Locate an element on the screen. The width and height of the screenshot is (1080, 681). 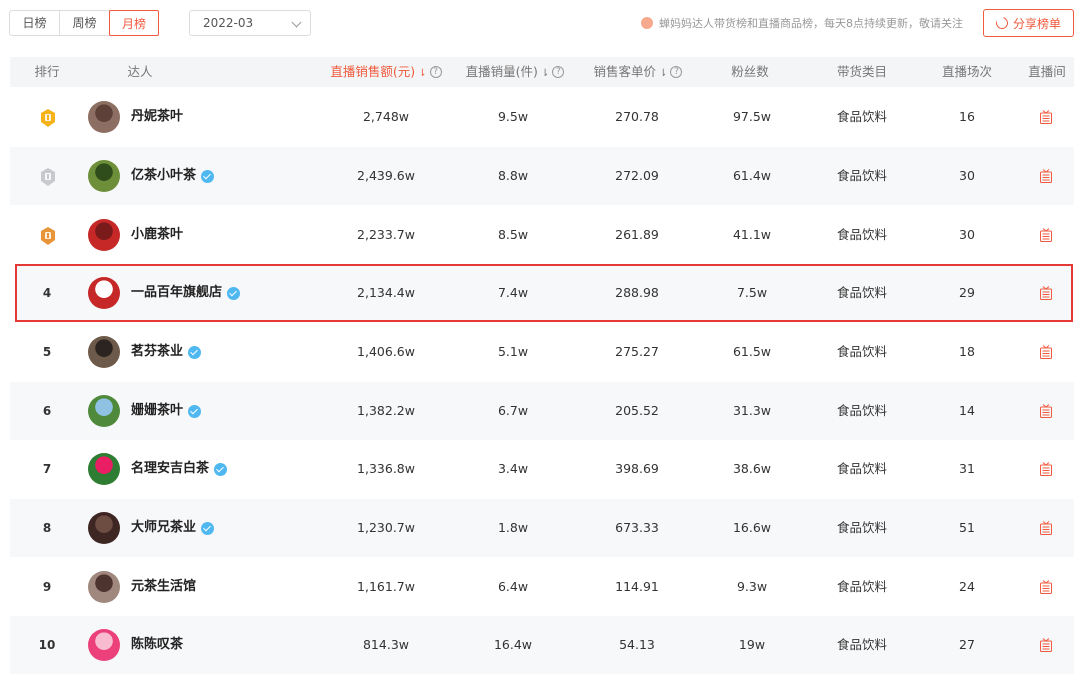
rank-number: 6 is located at coordinates (47, 411).